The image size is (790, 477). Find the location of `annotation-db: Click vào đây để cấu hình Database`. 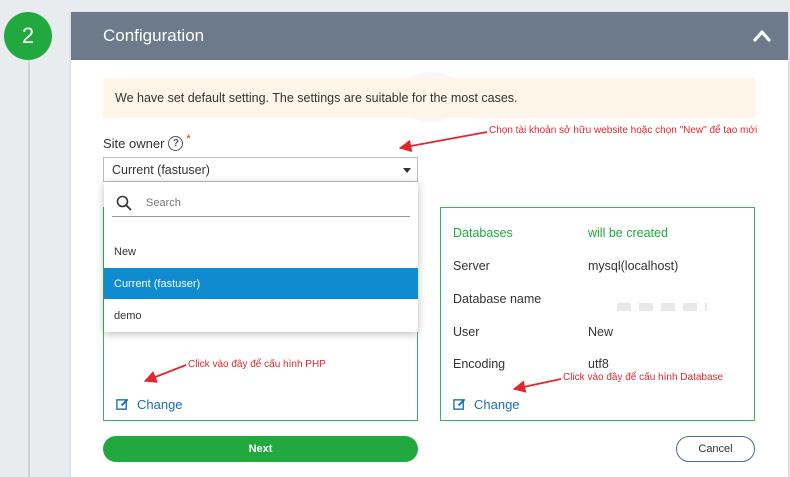

annotation-db: Click vào đây để cấu hình Database is located at coordinates (643, 377).